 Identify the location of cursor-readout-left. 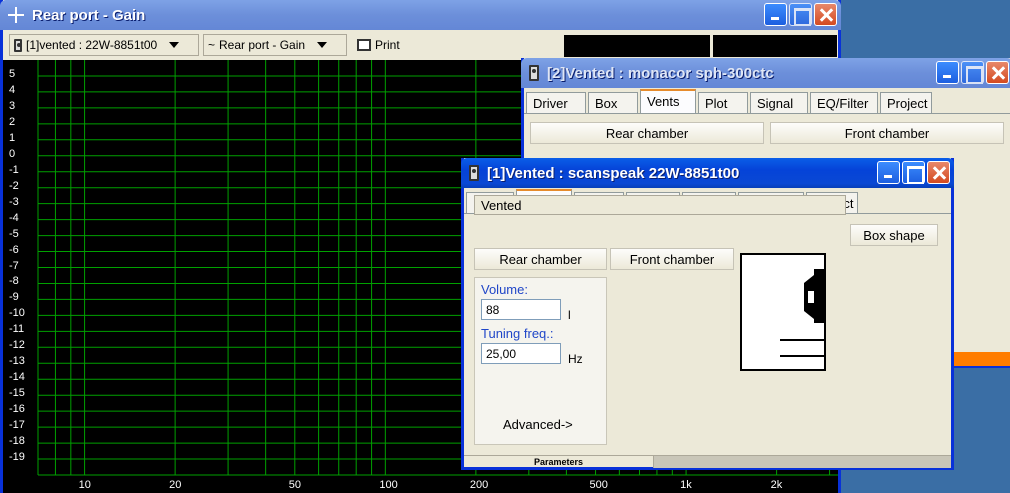
(637, 46).